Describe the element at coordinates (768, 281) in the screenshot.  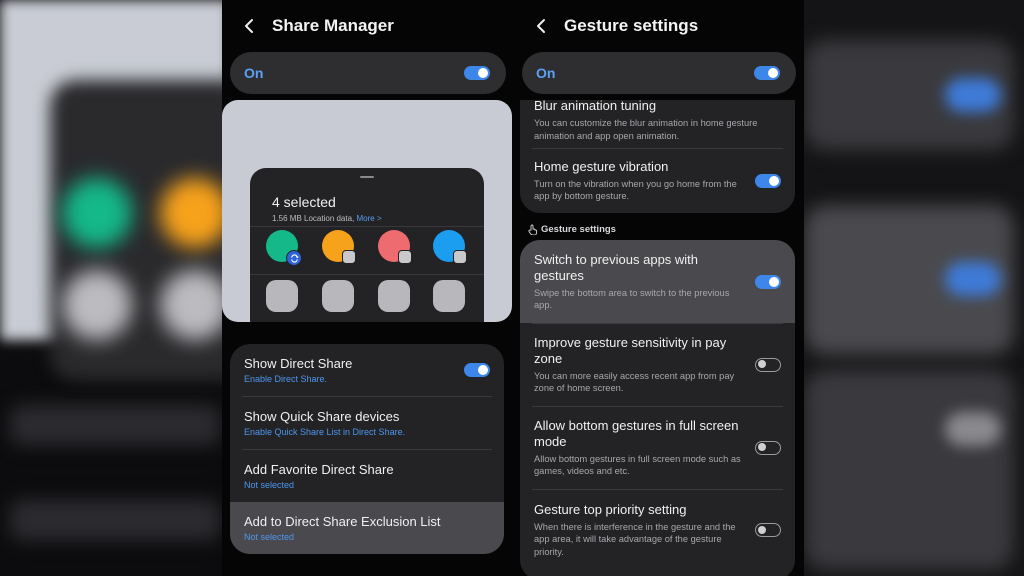
I see `switch-to-previous-apps-toggle` at that location.